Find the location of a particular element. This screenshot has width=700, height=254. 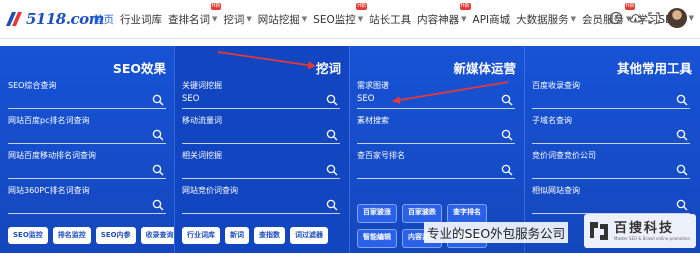

help-icon: ? is located at coordinates (616, 18).